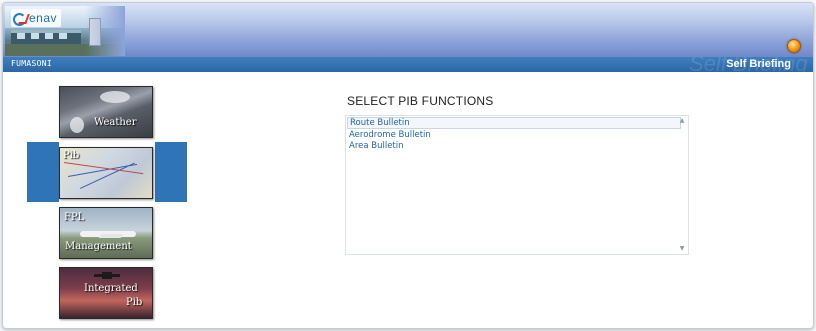 The width and height of the screenshot is (816, 331). I want to click on nav-fpl-label-line2: Management, so click(98, 246).